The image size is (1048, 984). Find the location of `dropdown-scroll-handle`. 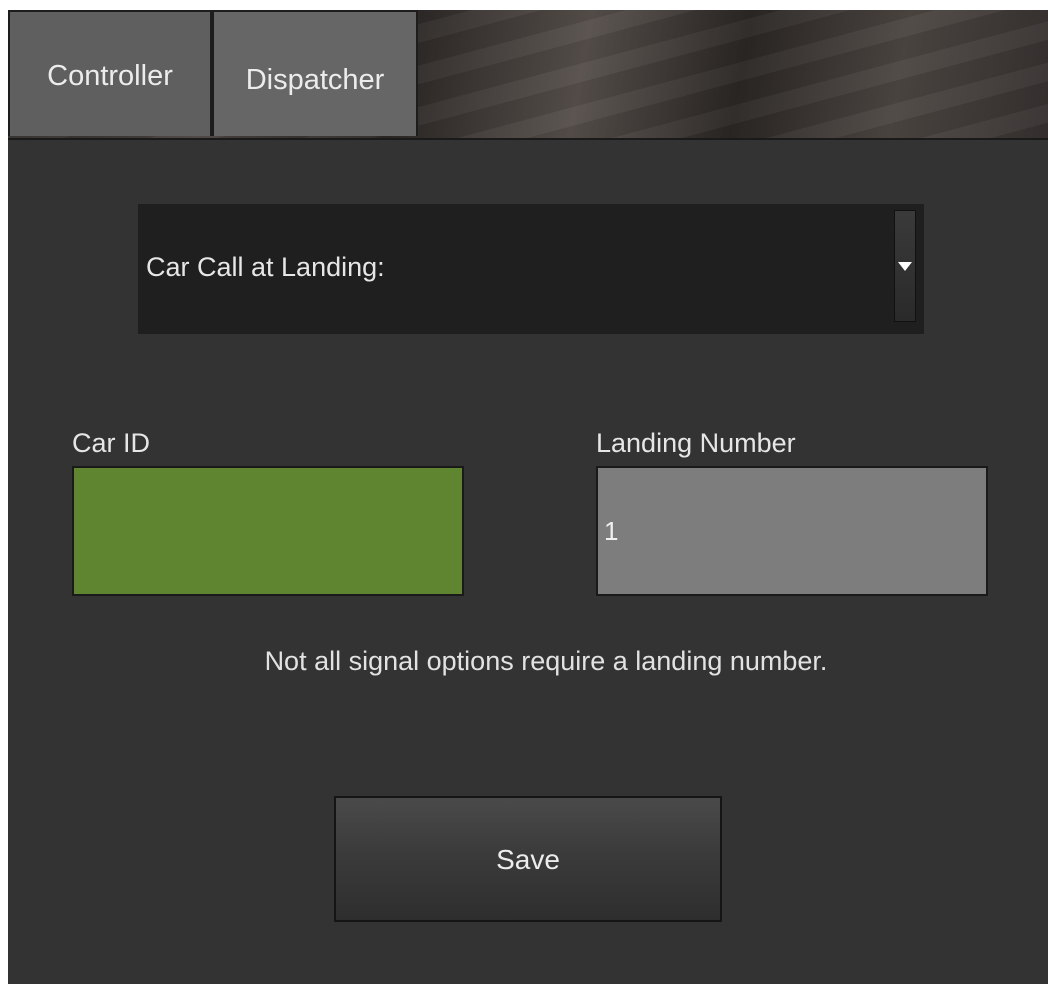

dropdown-scroll-handle is located at coordinates (905, 266).